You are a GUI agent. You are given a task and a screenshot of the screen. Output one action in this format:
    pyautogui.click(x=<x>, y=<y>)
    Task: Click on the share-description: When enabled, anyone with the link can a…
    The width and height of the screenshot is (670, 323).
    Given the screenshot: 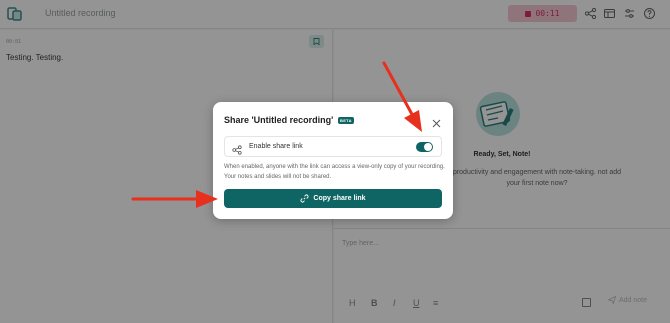 What is the action you would take?
    pyautogui.click(x=334, y=172)
    